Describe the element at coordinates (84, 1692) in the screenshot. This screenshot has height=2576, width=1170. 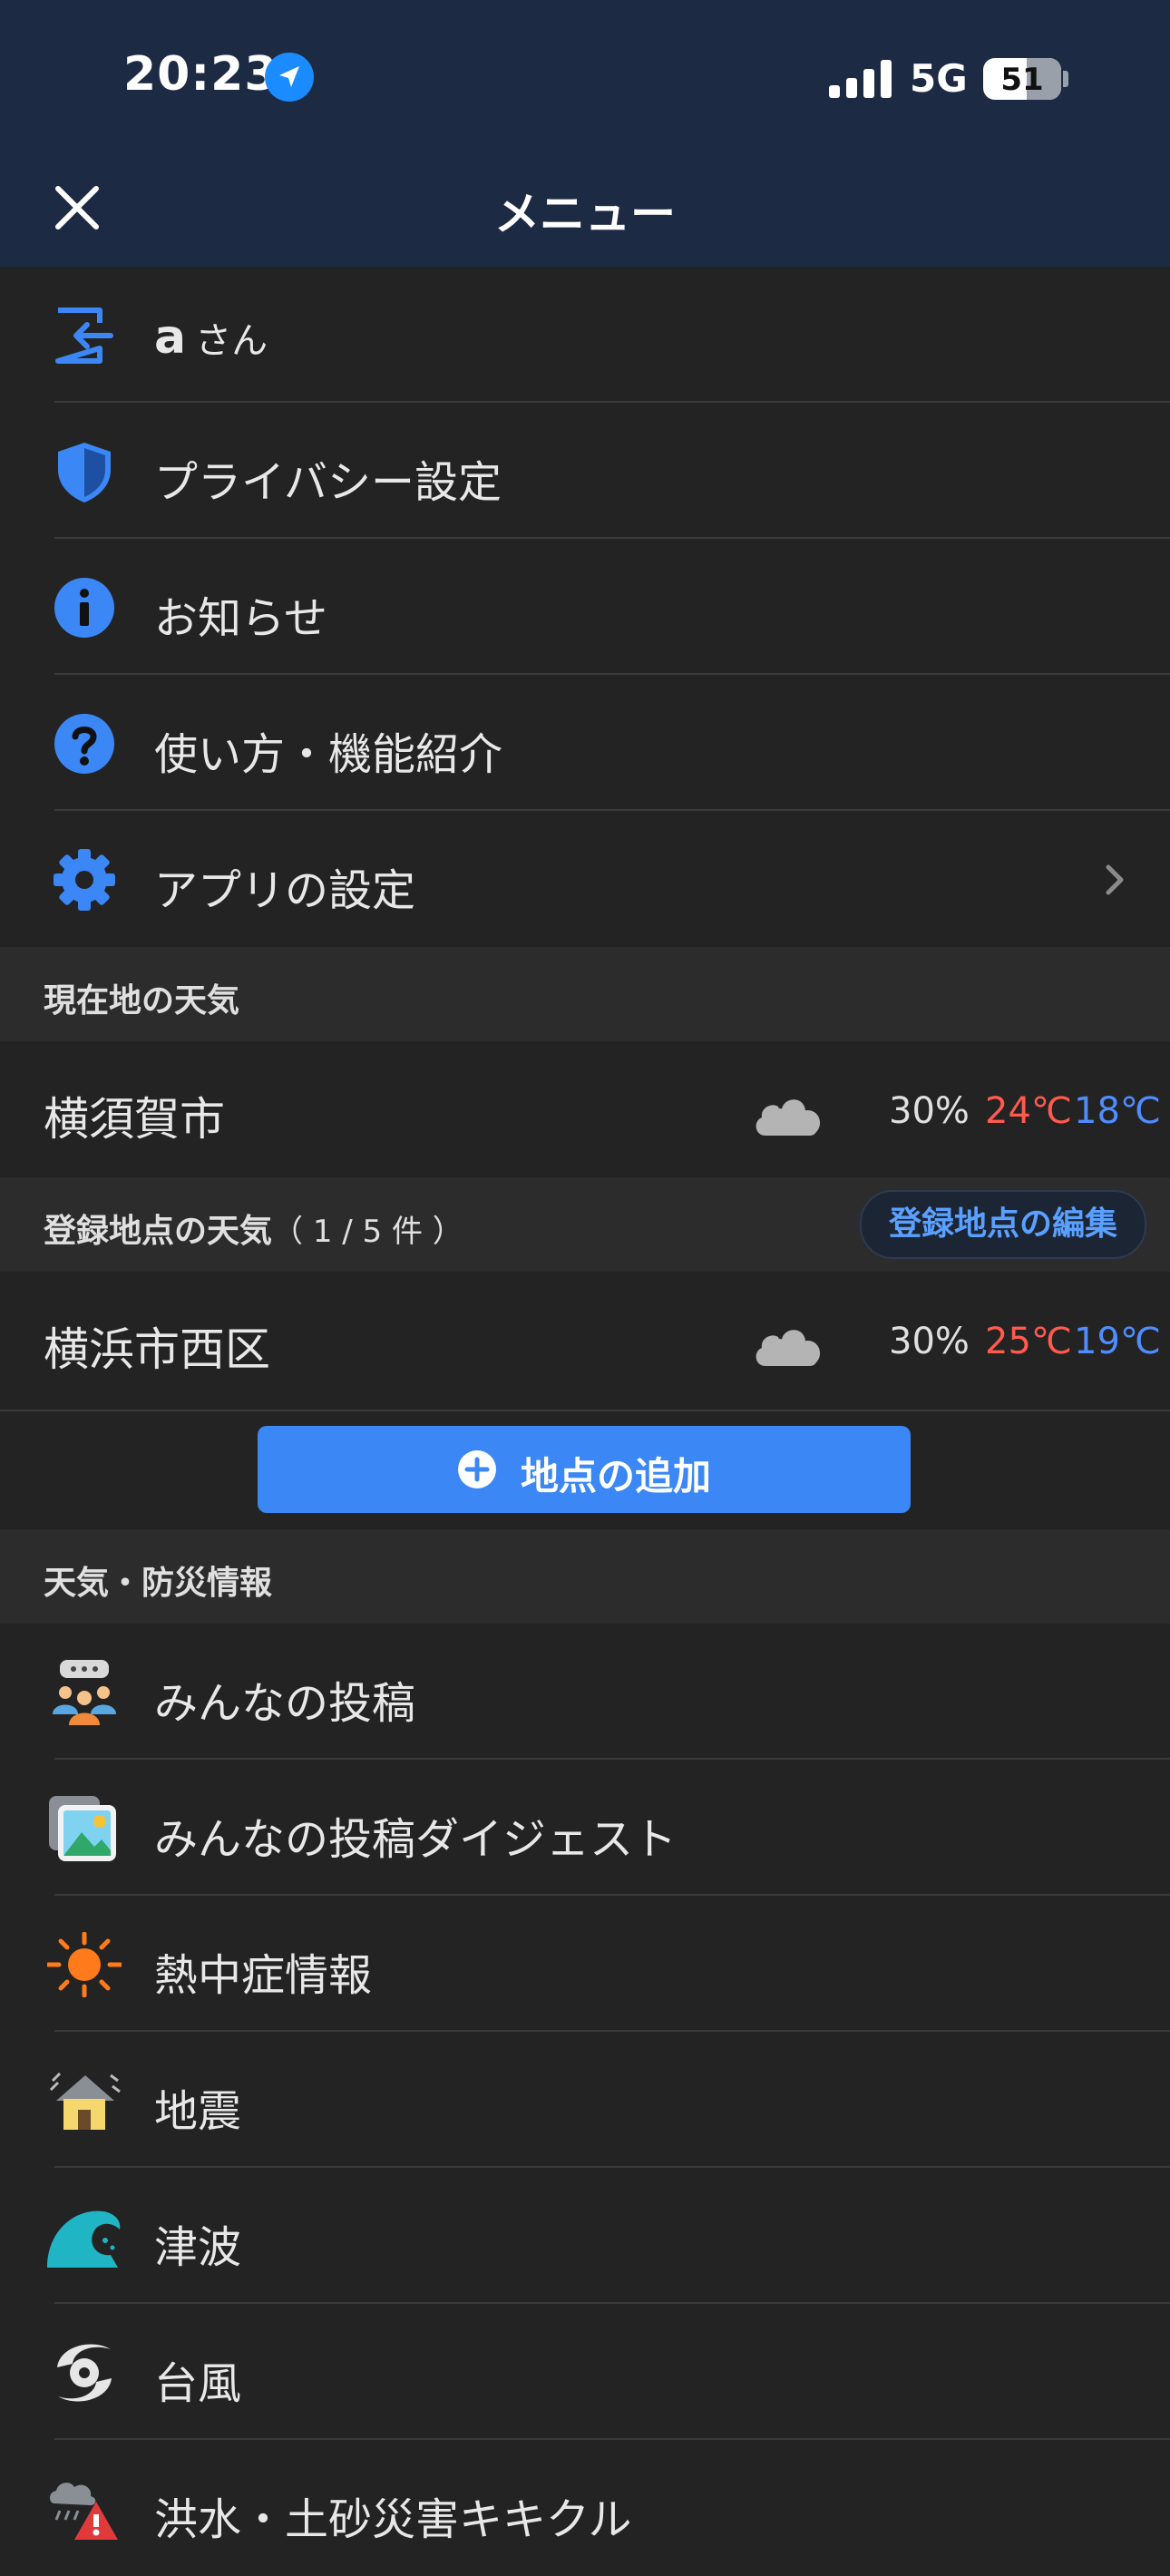
I see `community-posts-icon` at that location.